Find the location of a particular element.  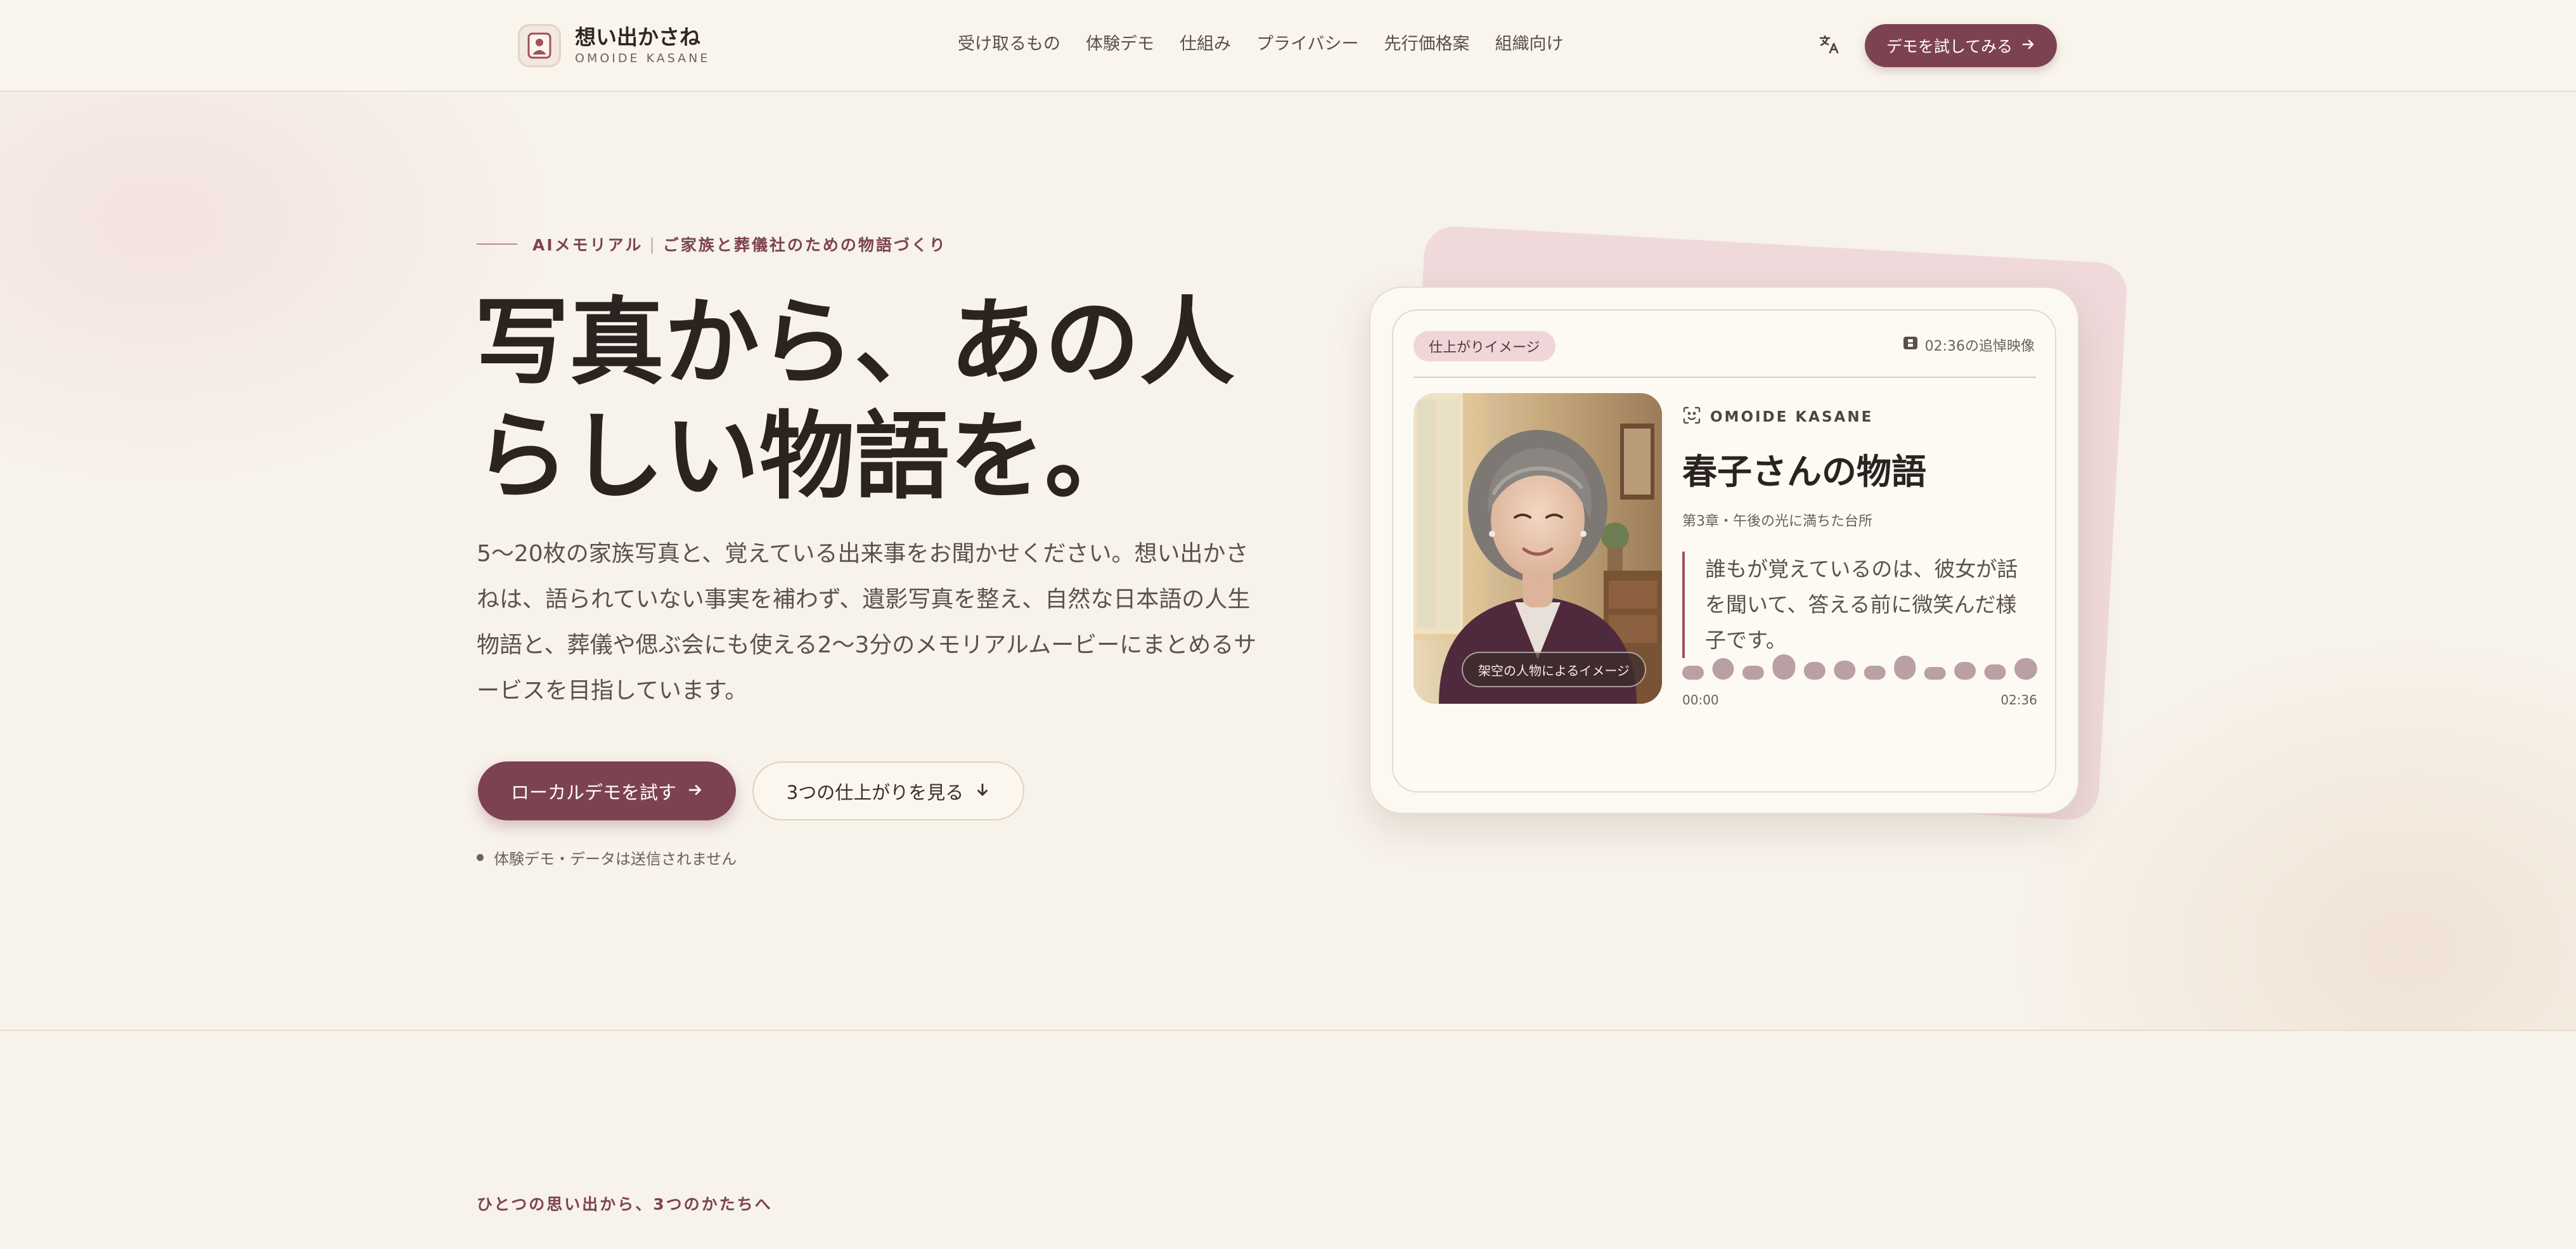

time-start: 00:00 is located at coordinates (1700, 700).